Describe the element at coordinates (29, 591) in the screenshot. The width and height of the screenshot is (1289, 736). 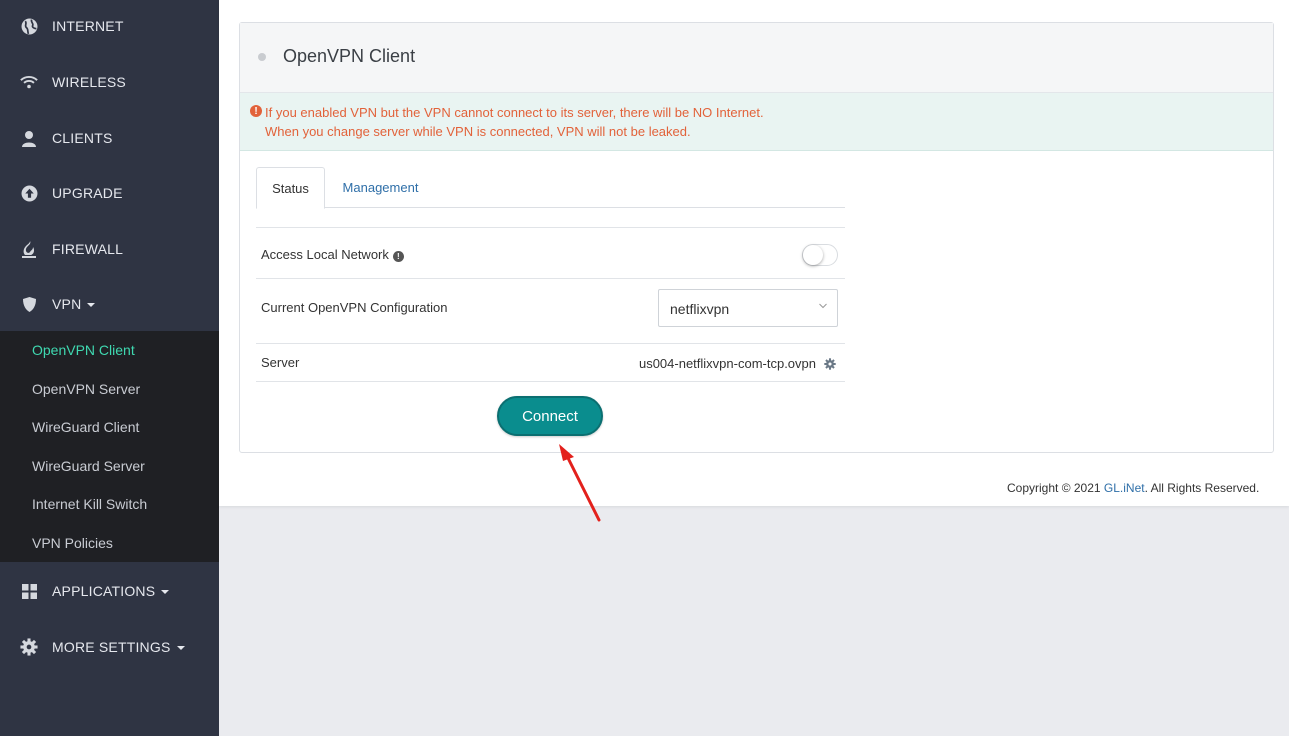
I see `grid-icon` at that location.